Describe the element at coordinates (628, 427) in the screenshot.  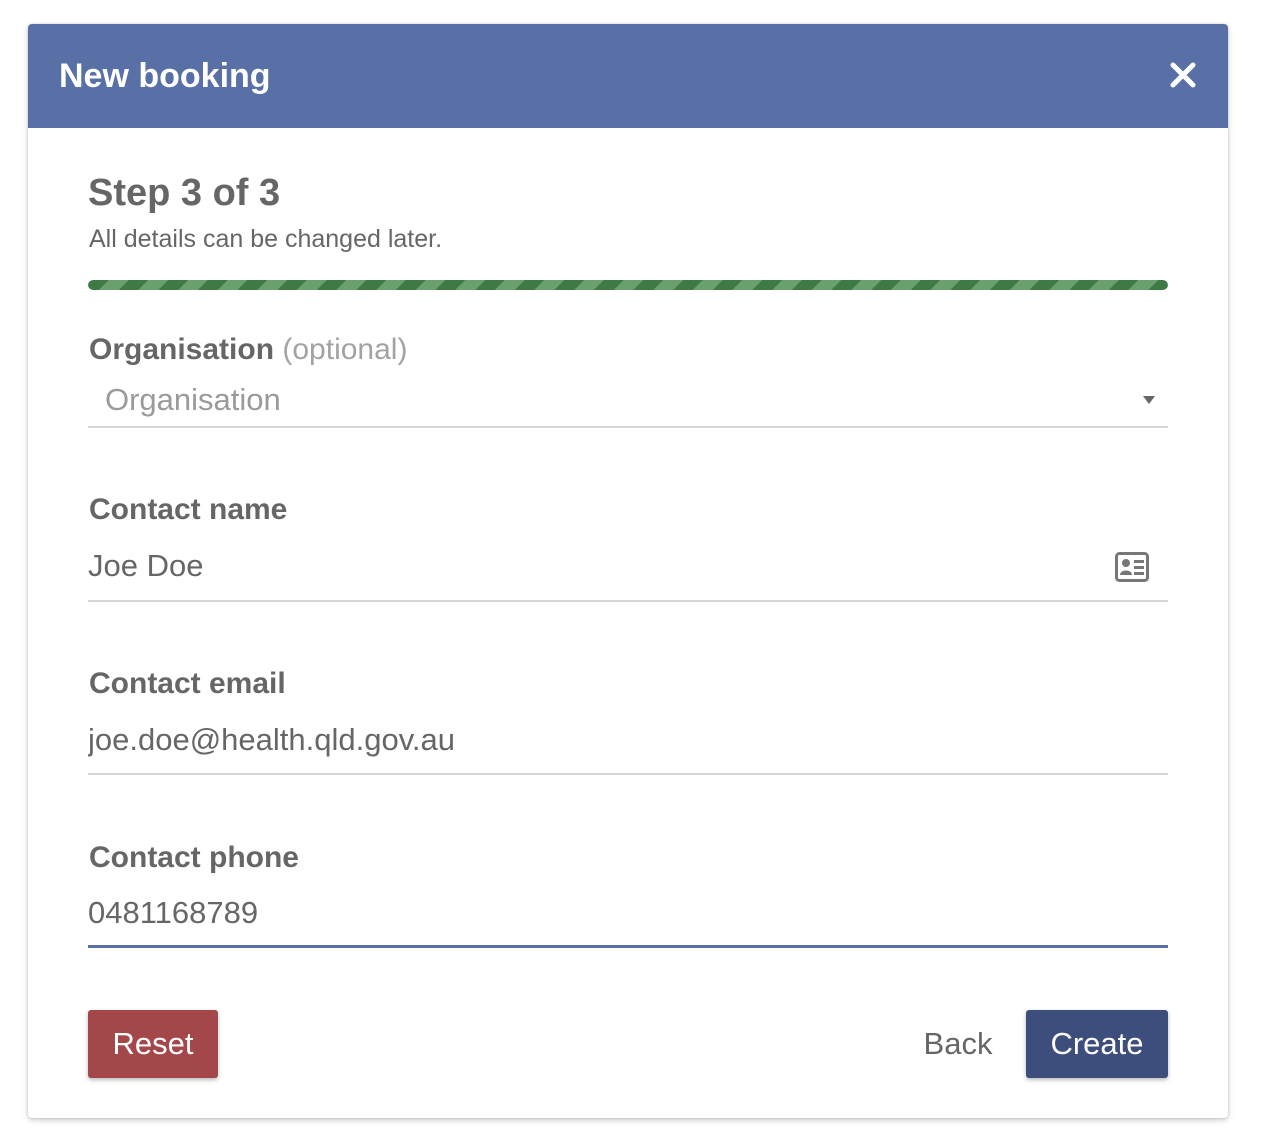
I see `organisation-underline` at that location.